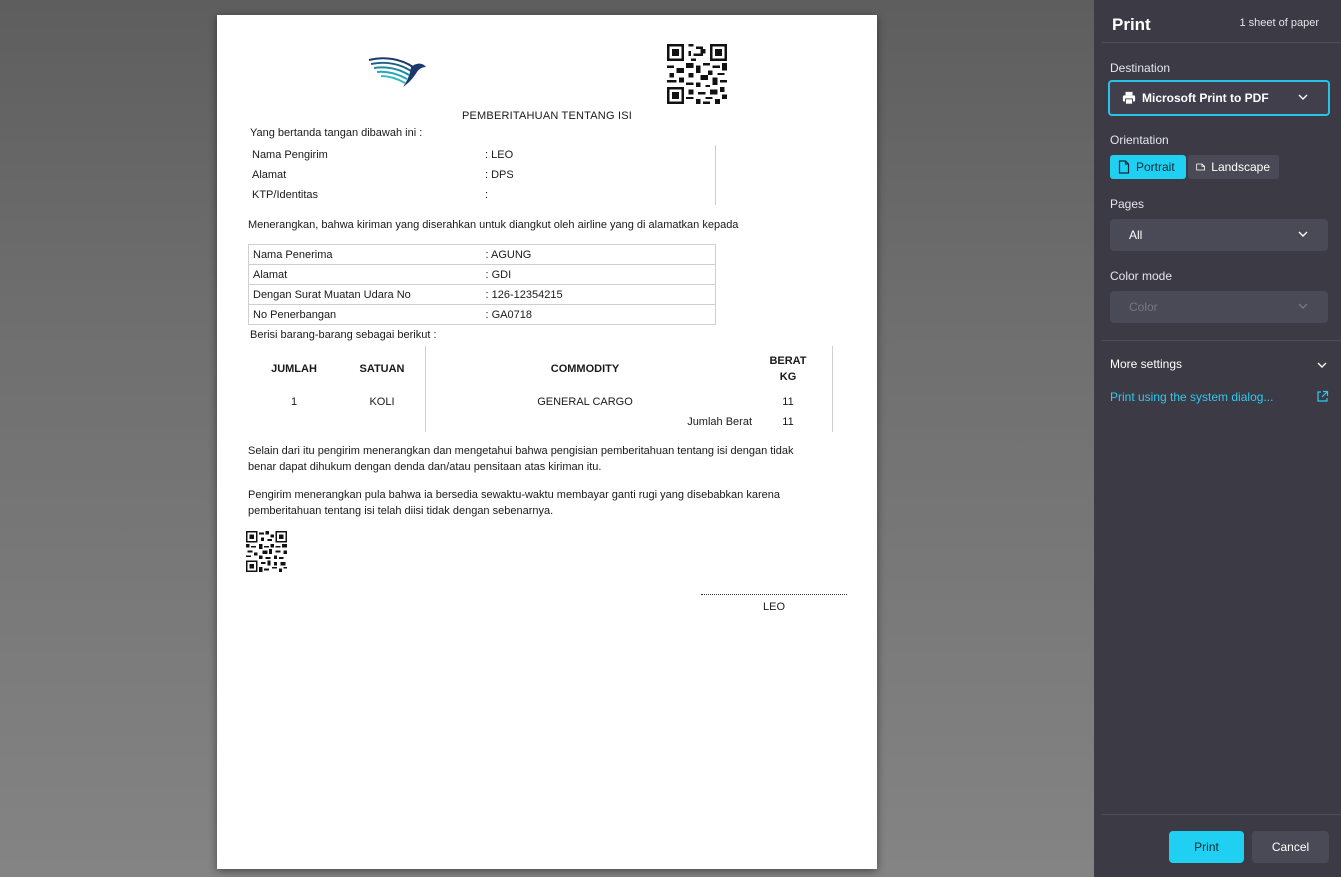 This screenshot has height=877, width=1341. Describe the element at coordinates (774, 594) in the screenshot. I see `signature-line` at that location.